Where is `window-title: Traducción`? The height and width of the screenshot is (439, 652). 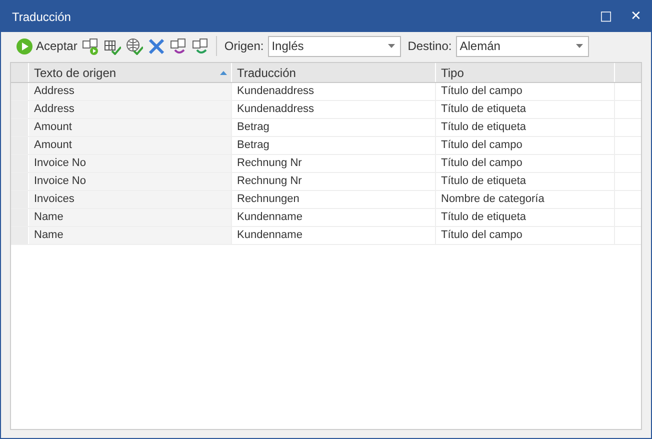 window-title: Traducción is located at coordinates (41, 17).